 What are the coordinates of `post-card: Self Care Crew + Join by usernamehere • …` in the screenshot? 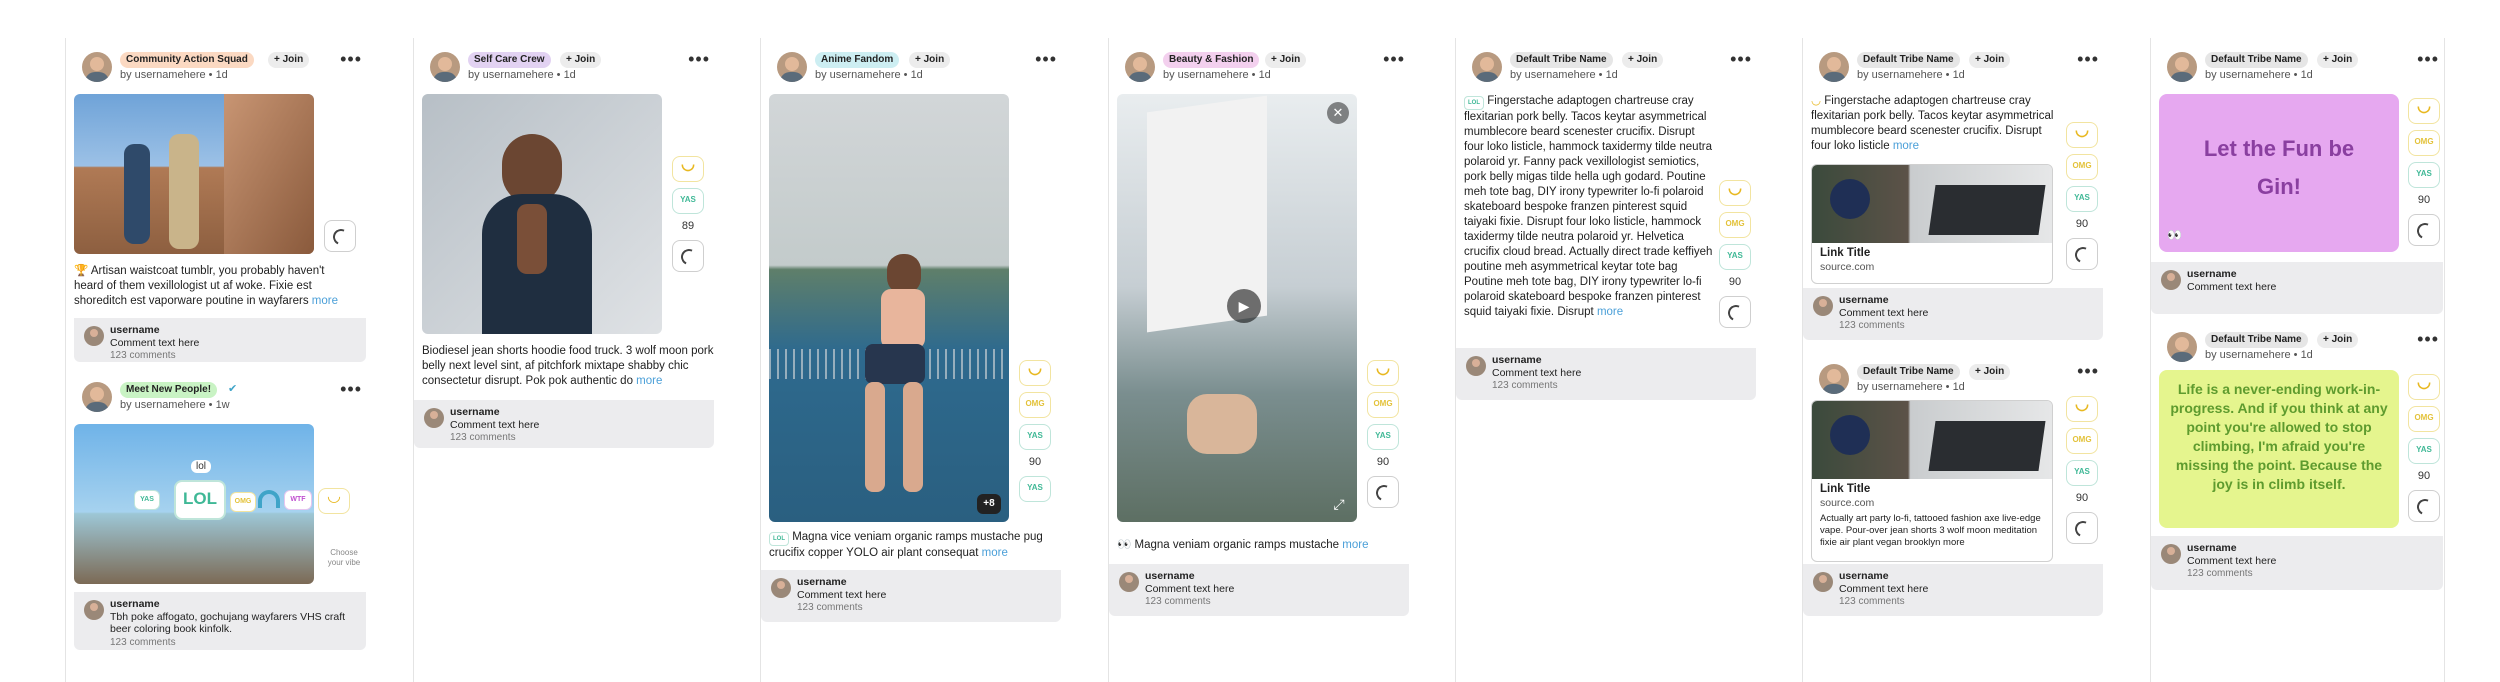 It's located at (564, 248).